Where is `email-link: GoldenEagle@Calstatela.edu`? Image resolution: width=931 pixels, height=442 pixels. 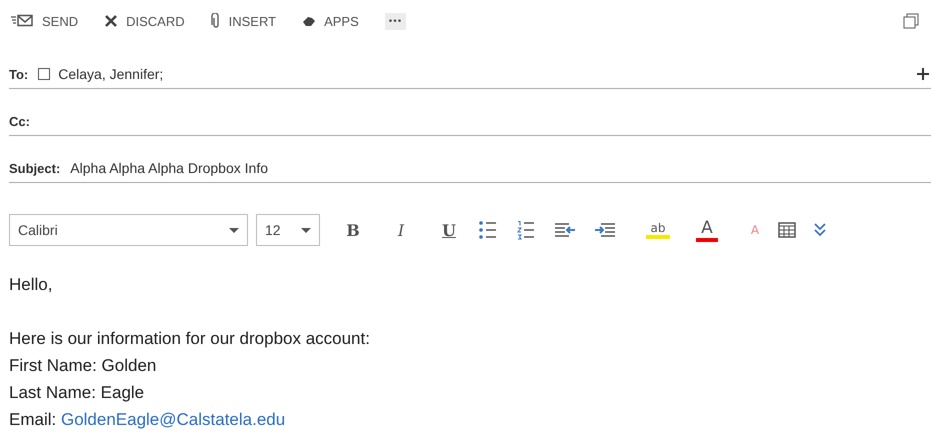 email-link: GoldenEagle@Calstatela.edu is located at coordinates (173, 419).